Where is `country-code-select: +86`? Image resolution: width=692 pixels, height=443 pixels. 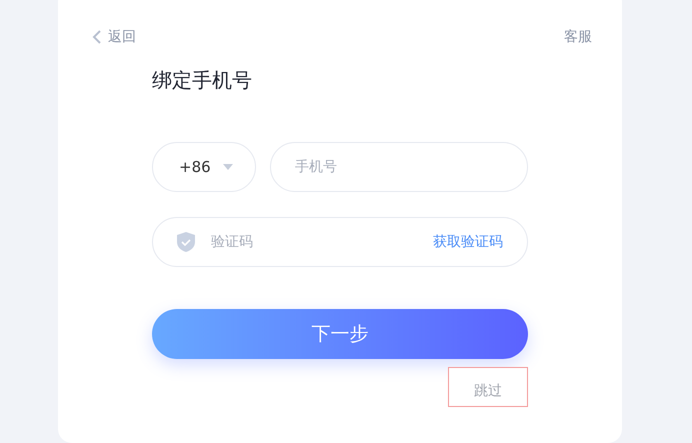
country-code-select: +86 is located at coordinates (204, 167).